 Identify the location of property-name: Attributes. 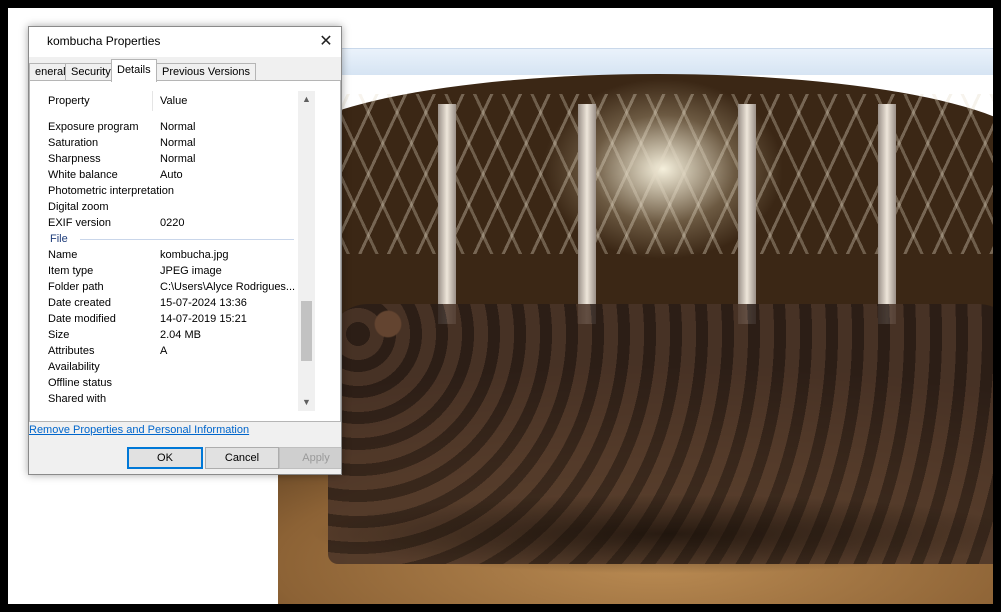
(71, 351).